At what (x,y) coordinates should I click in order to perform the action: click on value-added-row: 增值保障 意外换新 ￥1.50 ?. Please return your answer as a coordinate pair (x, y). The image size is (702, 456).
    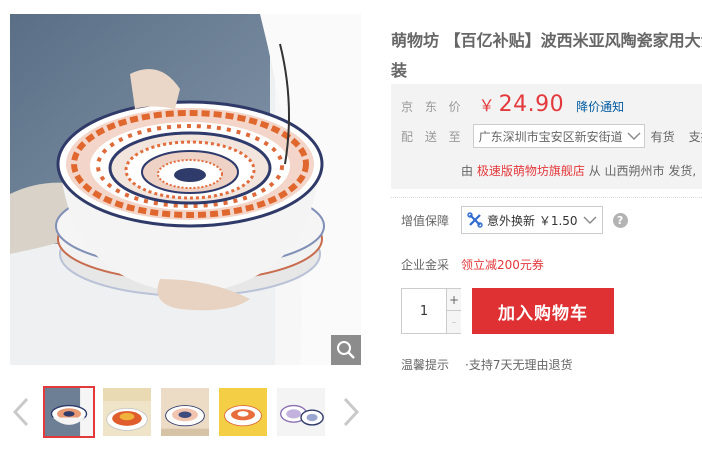
    Looking at the image, I should click on (514, 220).